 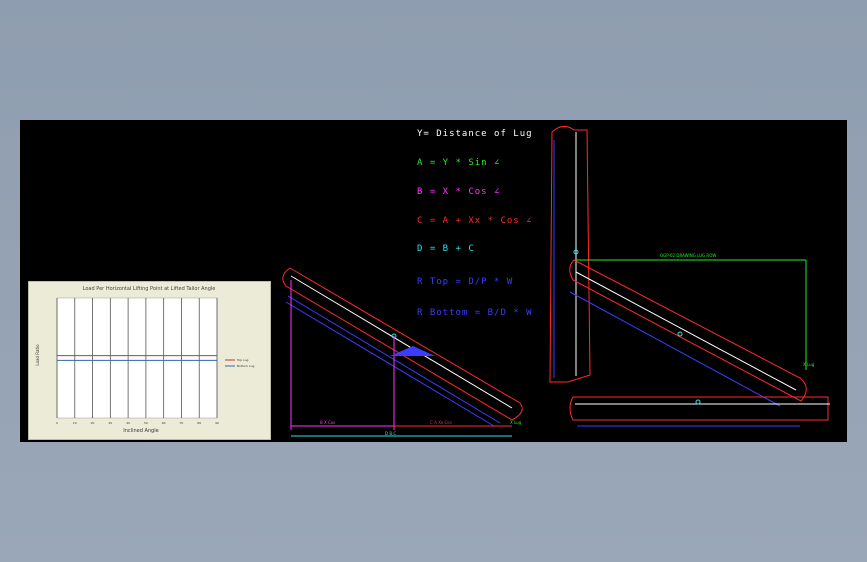 I want to click on chart-x-tick-label: 80, so click(x=199, y=423).